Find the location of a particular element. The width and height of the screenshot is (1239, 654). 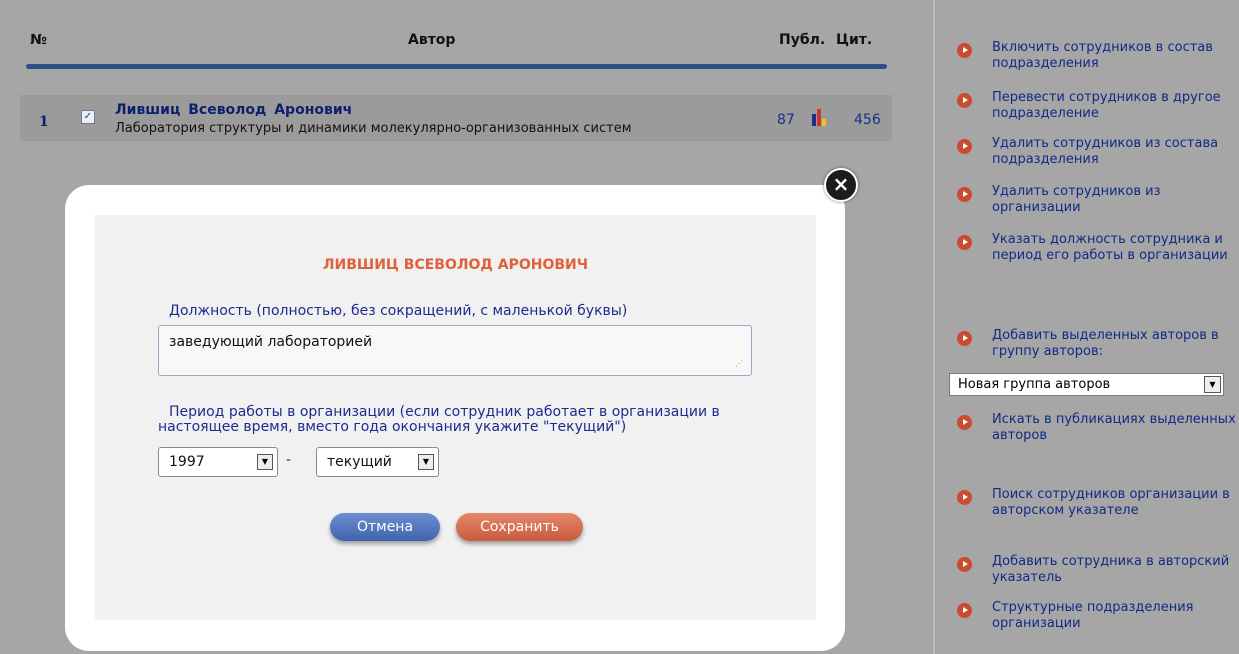

end-year-select: текущий ▼ is located at coordinates (377, 462).